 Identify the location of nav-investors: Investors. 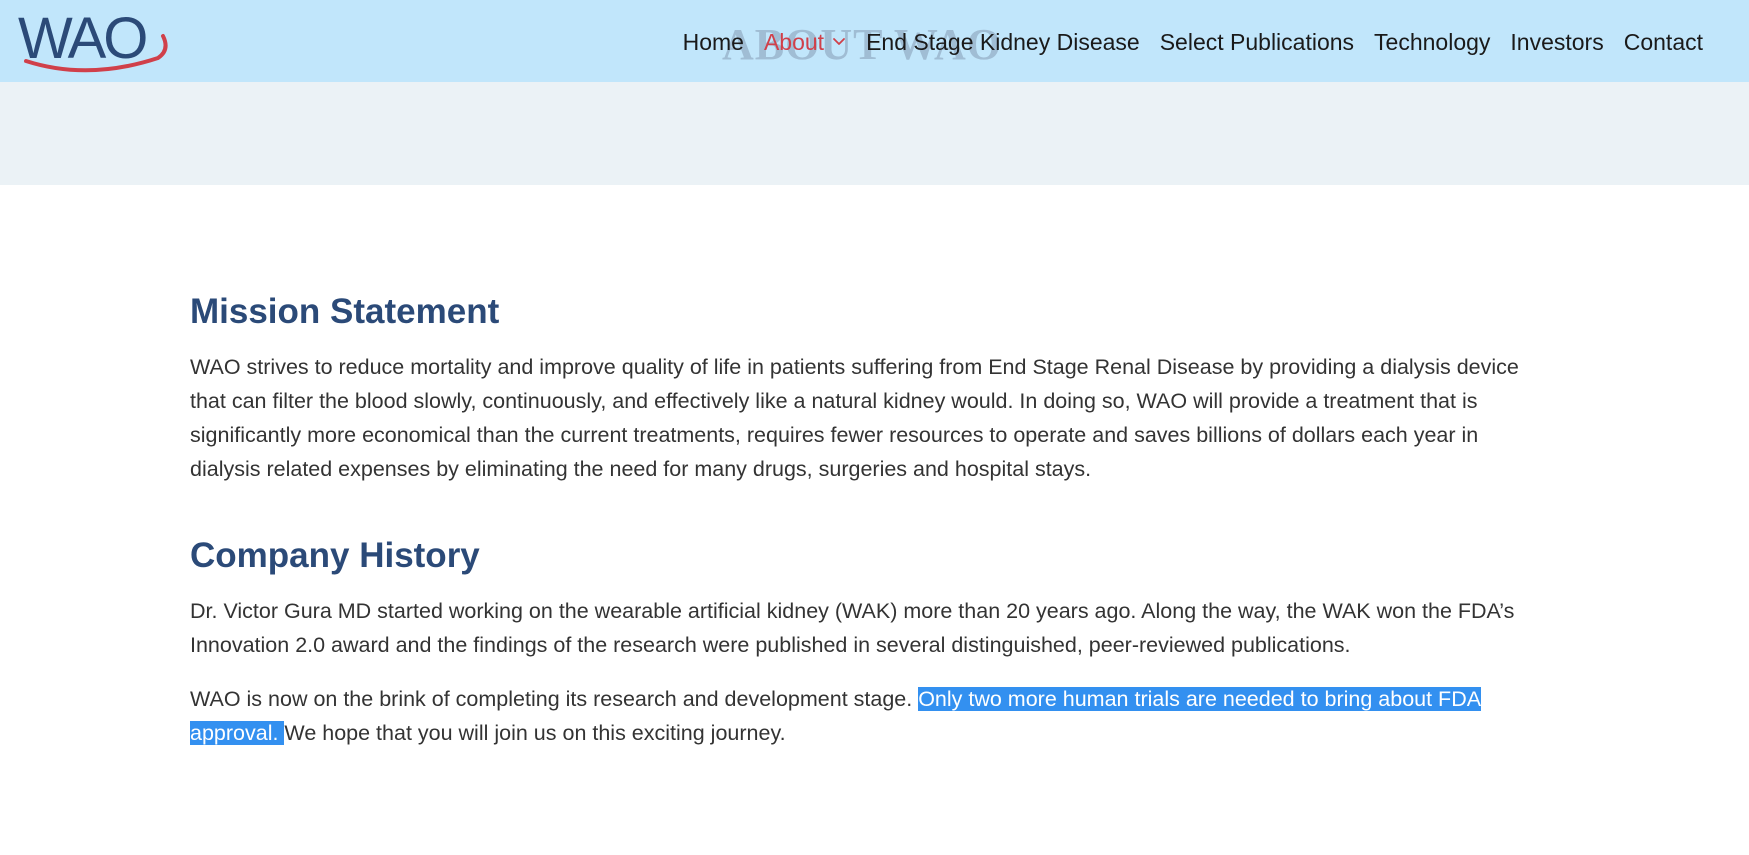
(1556, 42).